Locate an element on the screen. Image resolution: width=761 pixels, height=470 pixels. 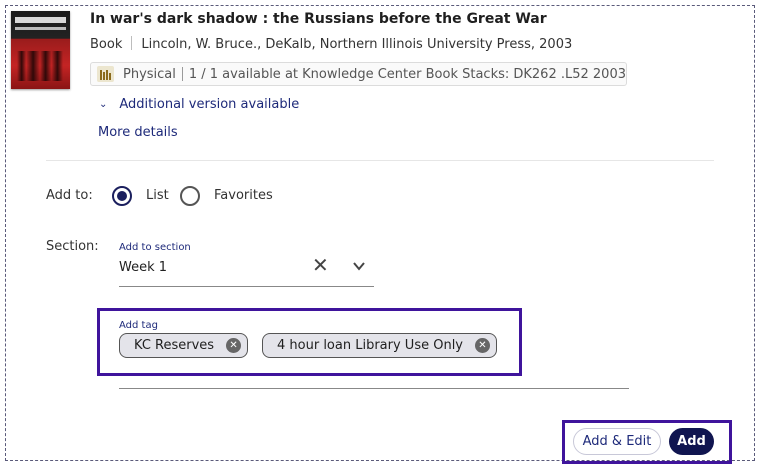
radio-list is located at coordinates (122, 196).